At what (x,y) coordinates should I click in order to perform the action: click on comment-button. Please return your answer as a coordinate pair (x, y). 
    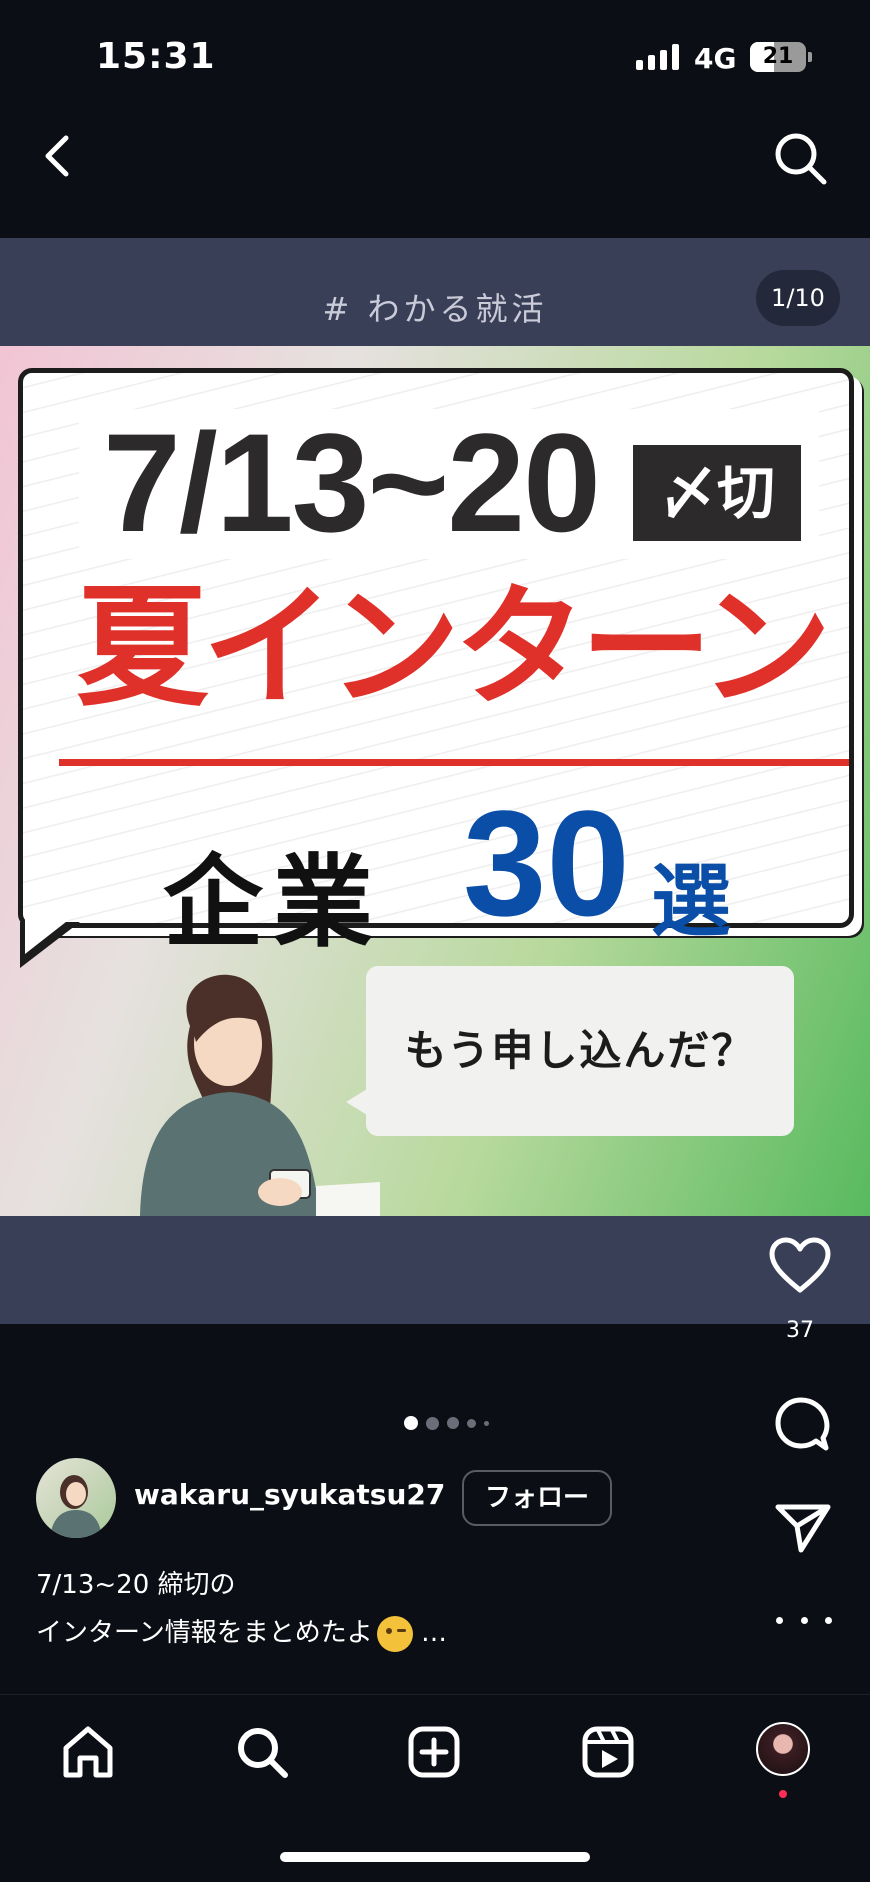
    Looking at the image, I should click on (802, 1424).